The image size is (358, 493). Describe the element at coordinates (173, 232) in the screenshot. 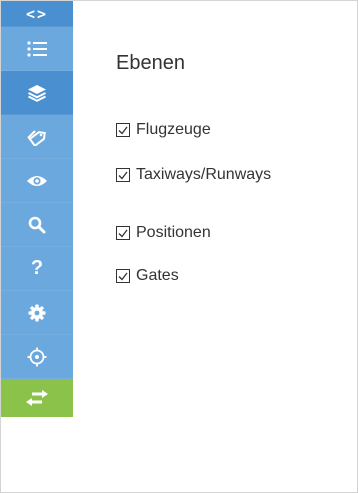

I see `layer-label: Positionen` at that location.